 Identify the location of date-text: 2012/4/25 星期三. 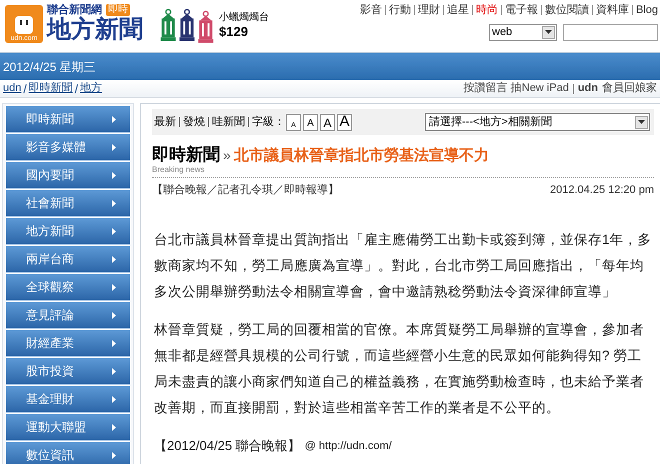
(49, 67).